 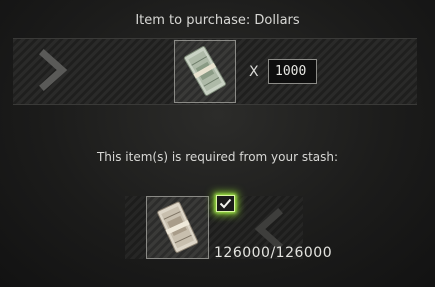 I want to click on chevron-left-icon, so click(x=52, y=70).